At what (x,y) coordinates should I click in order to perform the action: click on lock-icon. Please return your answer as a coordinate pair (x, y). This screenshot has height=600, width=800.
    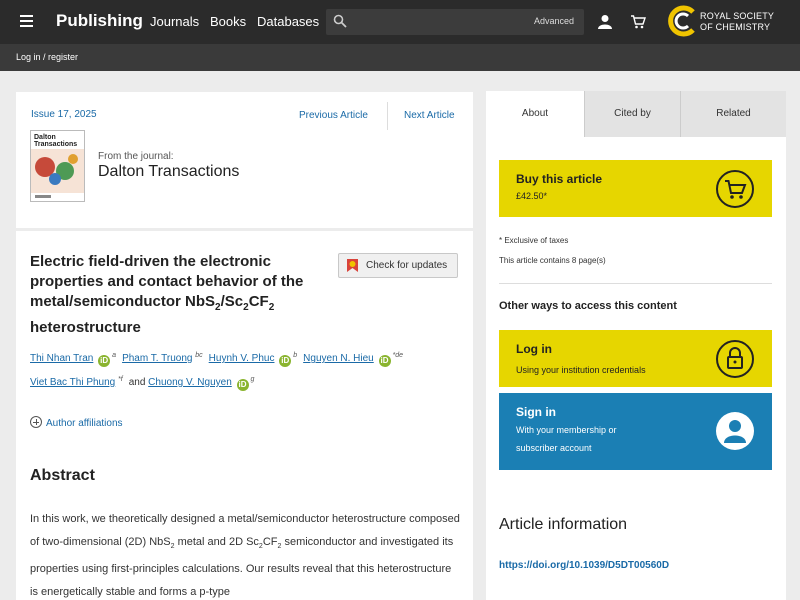
    Looking at the image, I should click on (735, 359).